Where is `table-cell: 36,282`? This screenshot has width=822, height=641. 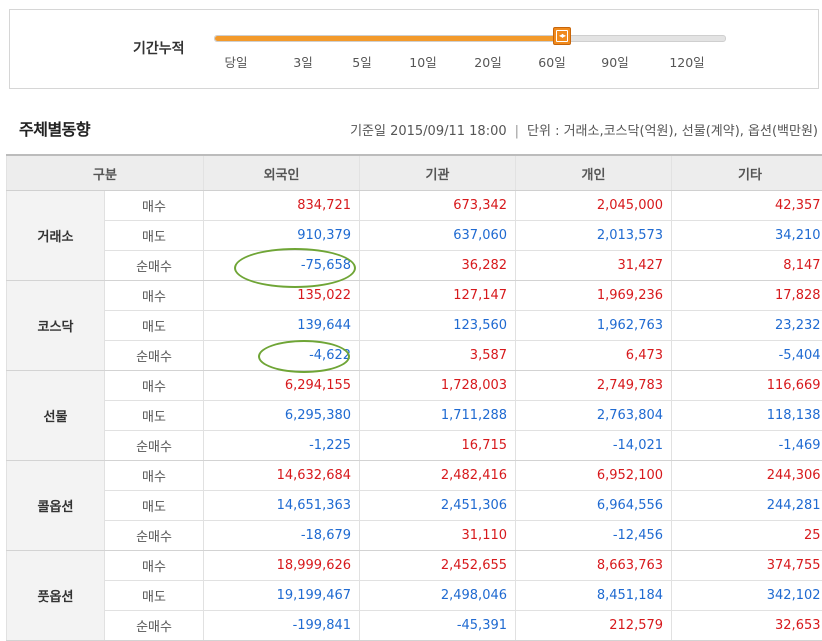
table-cell: 36,282 is located at coordinates (438, 266).